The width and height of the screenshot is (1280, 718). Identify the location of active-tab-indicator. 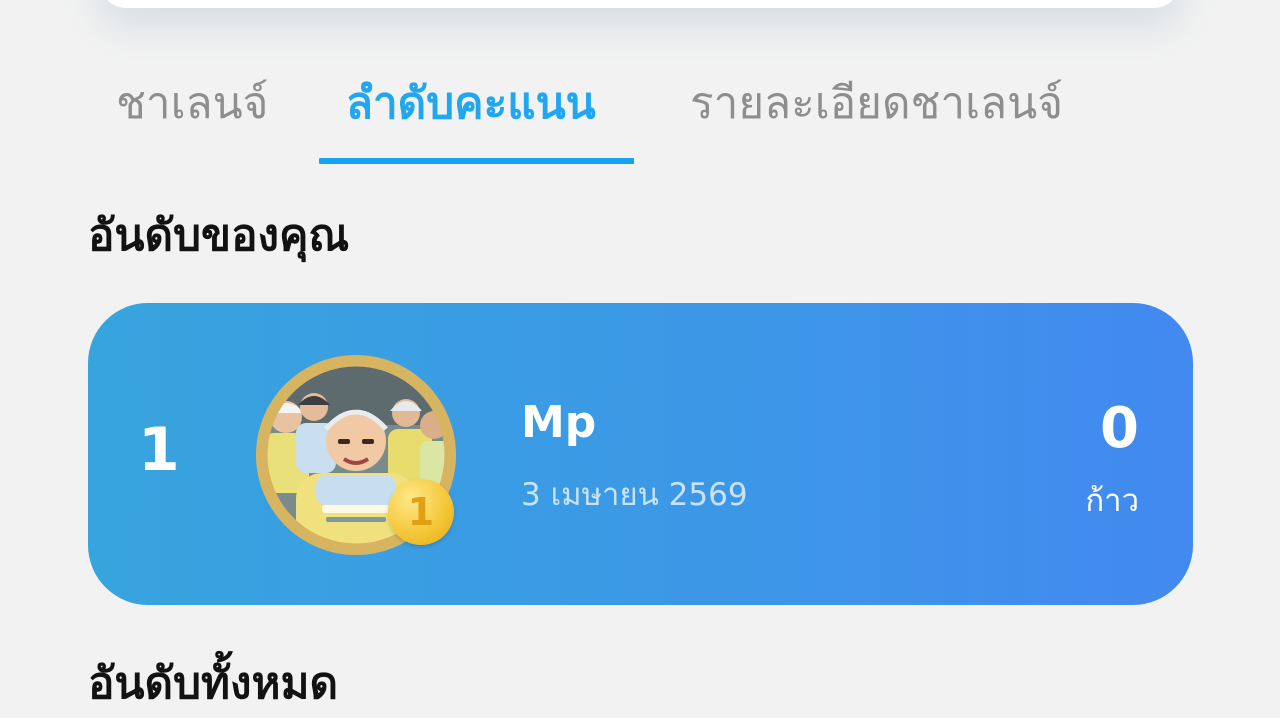
(476, 161).